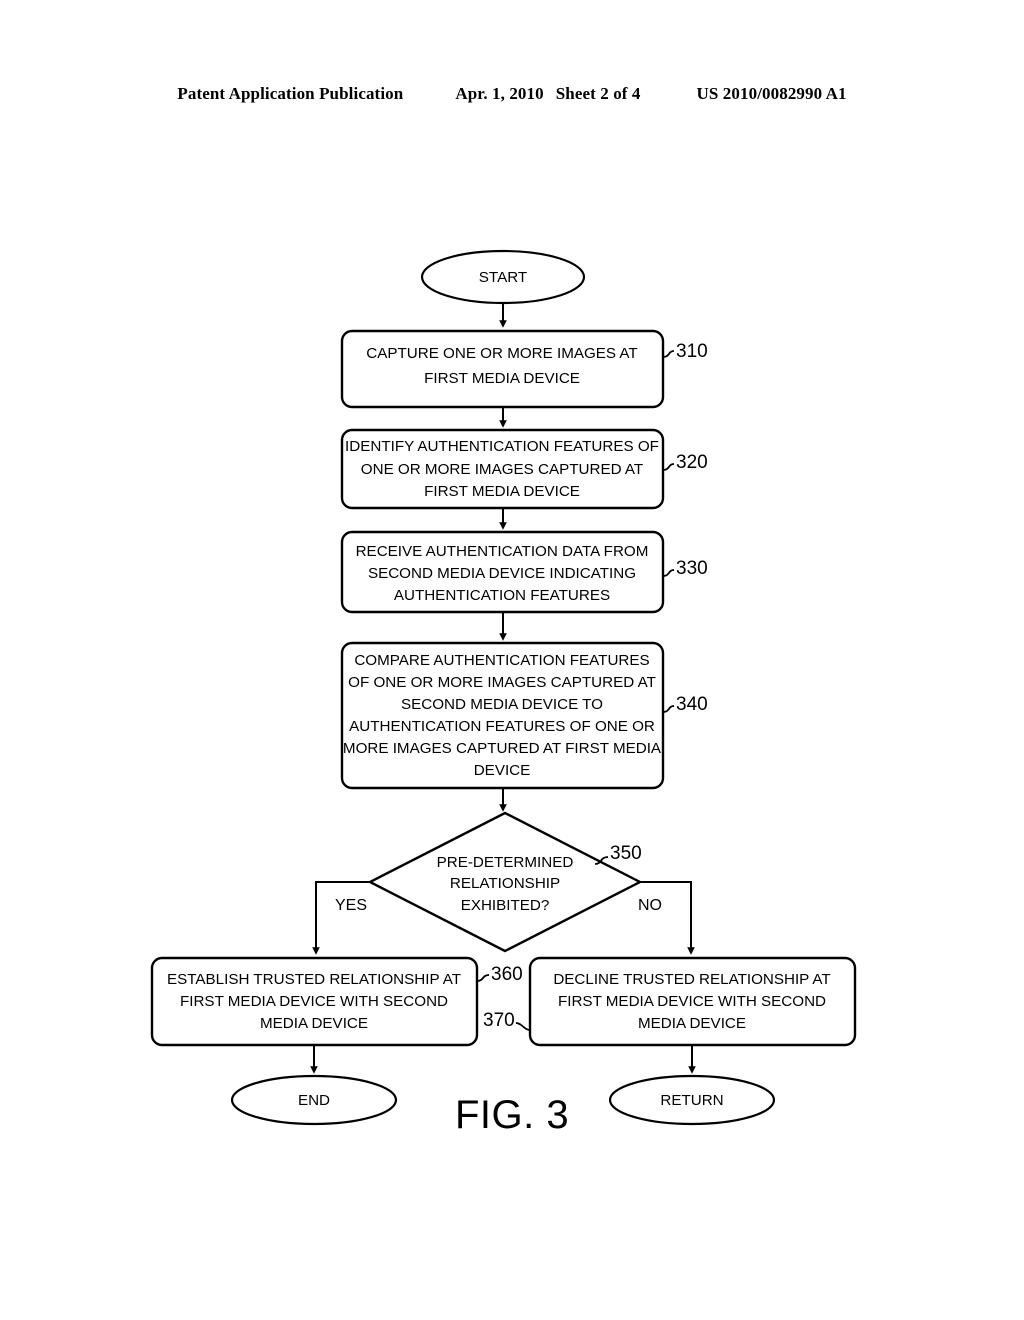 This screenshot has width=1024, height=1320. Describe the element at coordinates (499, 1020) in the screenshot. I see `reference-numeral-370: 370` at that location.